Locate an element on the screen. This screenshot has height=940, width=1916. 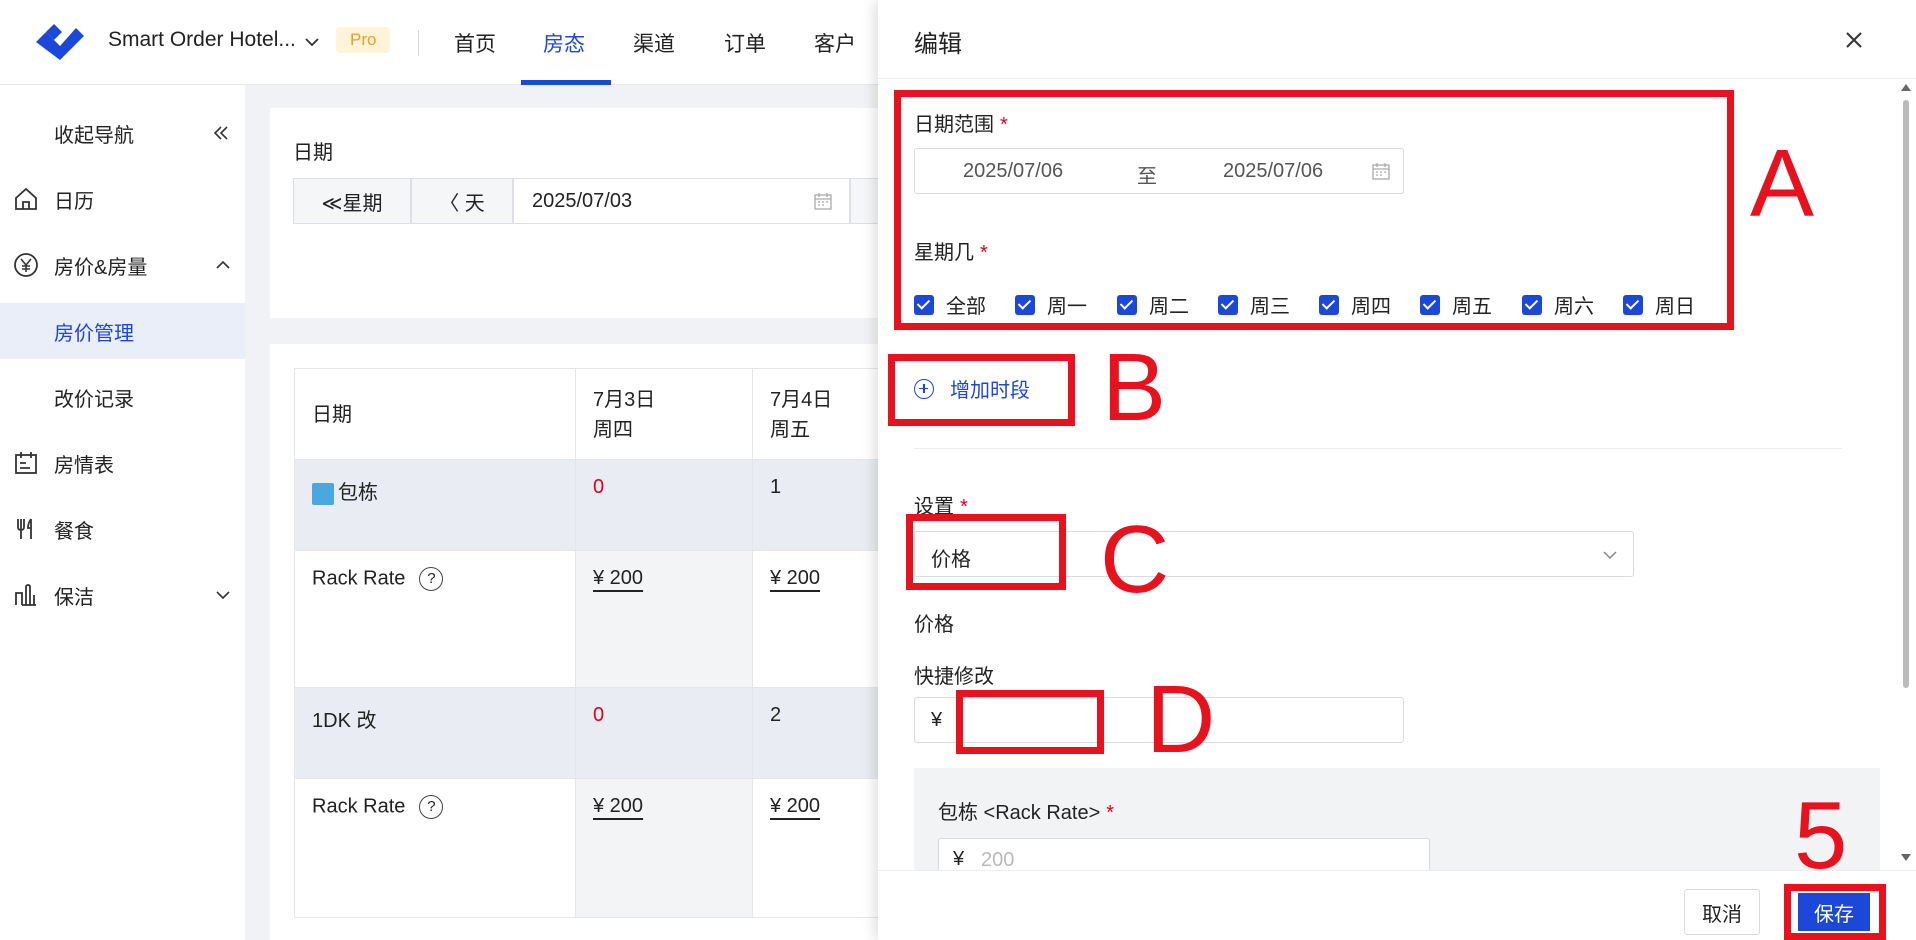
annotation-box-c is located at coordinates (986, 552).